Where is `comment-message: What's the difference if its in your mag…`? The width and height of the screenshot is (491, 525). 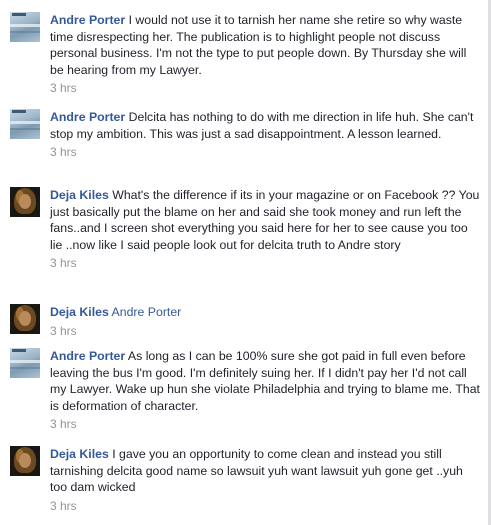
comment-message: What's the difference if its in your mag… is located at coordinates (265, 220).